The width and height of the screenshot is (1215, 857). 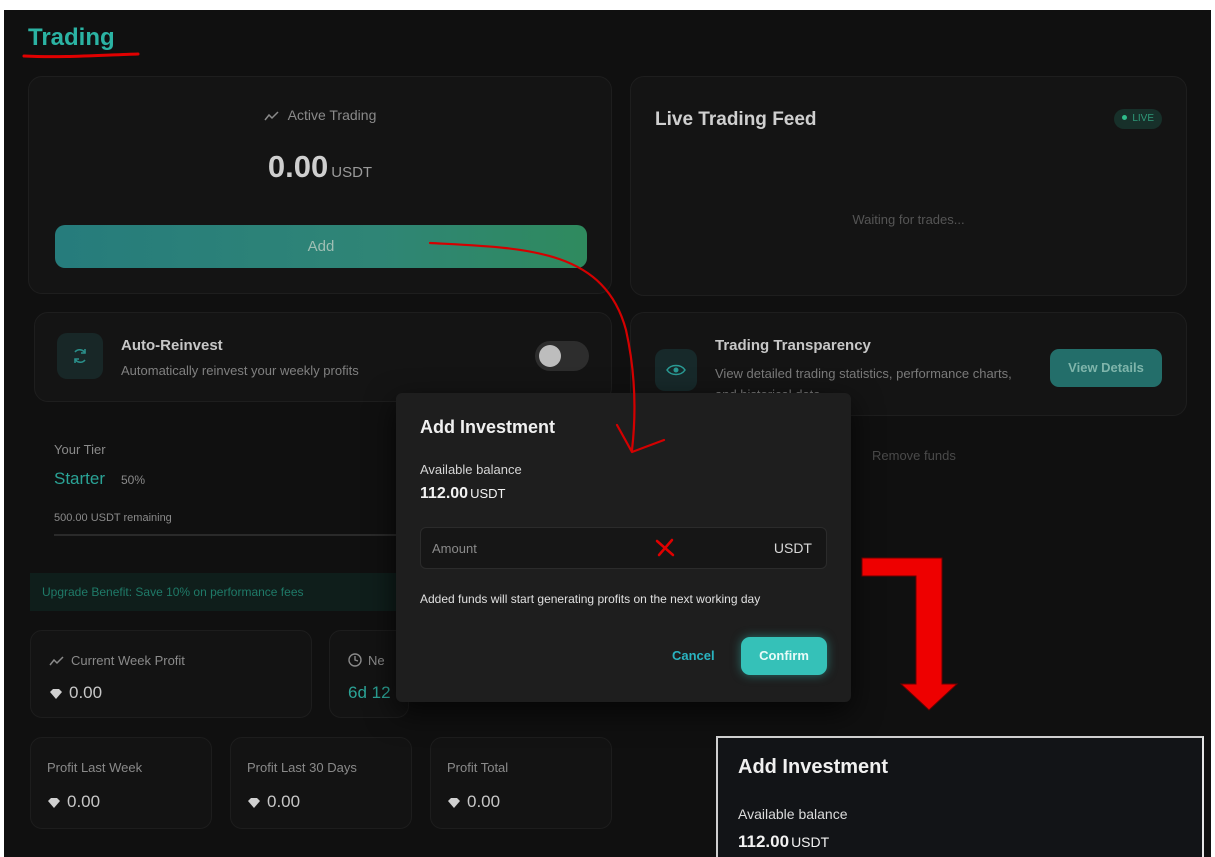 What do you see at coordinates (355, 660) in the screenshot?
I see `clock-icon` at bounding box center [355, 660].